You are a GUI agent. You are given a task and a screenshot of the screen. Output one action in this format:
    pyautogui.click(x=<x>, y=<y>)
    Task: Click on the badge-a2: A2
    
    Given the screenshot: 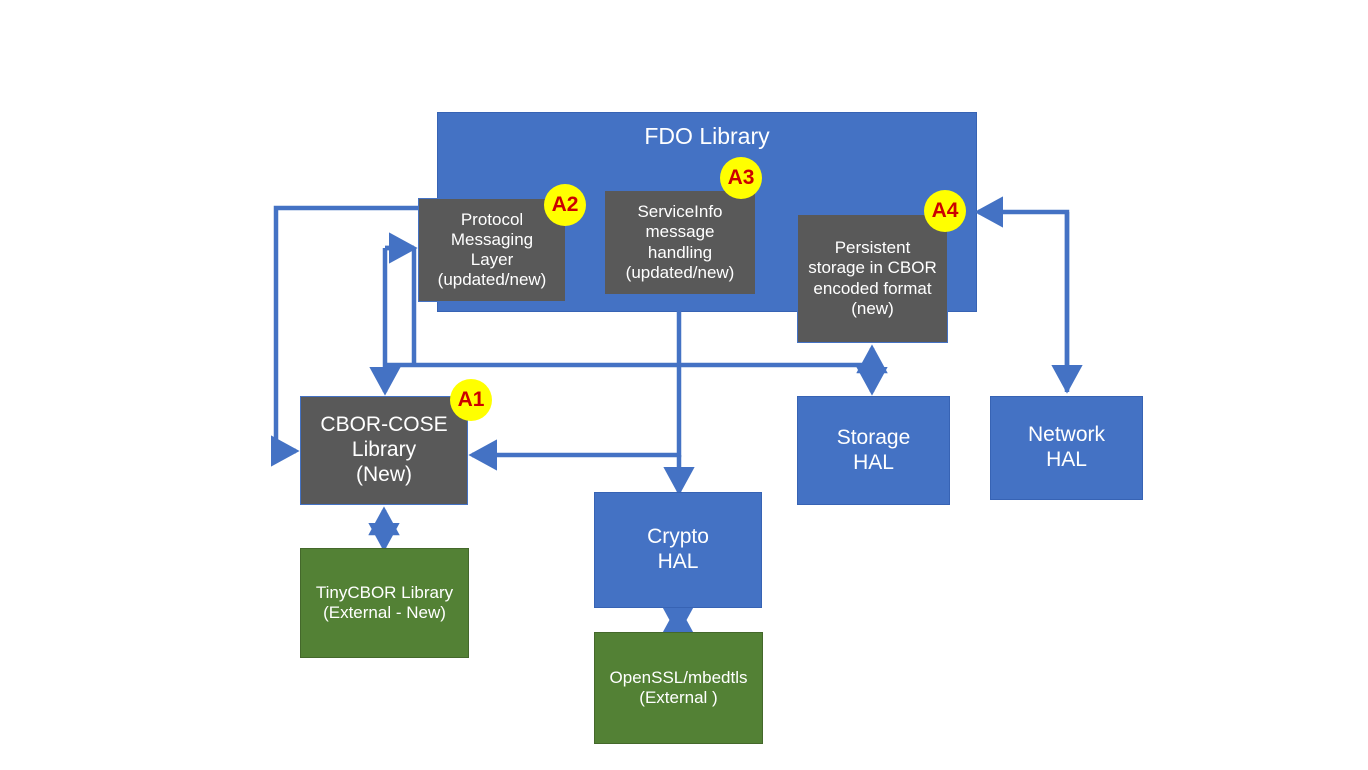 What is the action you would take?
    pyautogui.click(x=565, y=205)
    